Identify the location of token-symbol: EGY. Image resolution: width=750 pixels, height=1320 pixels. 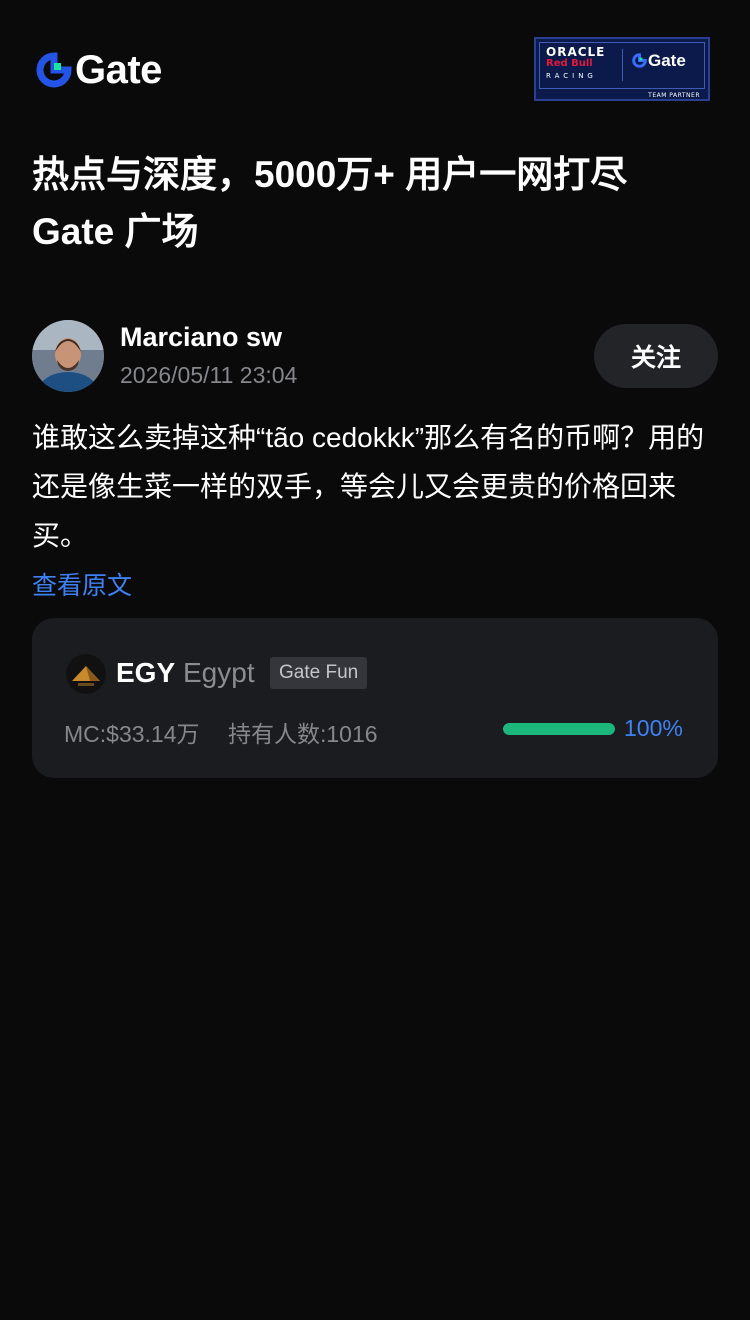
(146, 672).